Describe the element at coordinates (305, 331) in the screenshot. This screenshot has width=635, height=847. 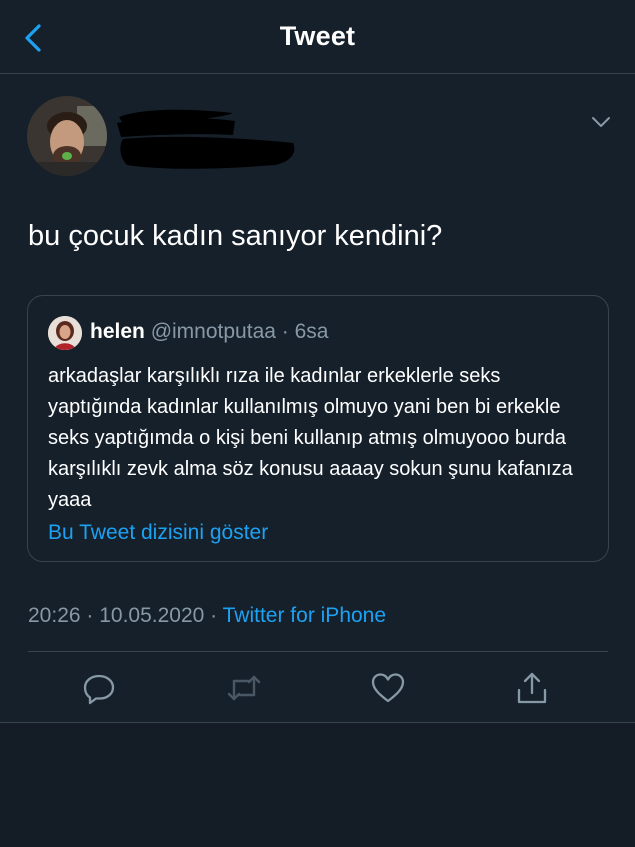
I see `quoted-tweet-time: · 6sa` at that location.